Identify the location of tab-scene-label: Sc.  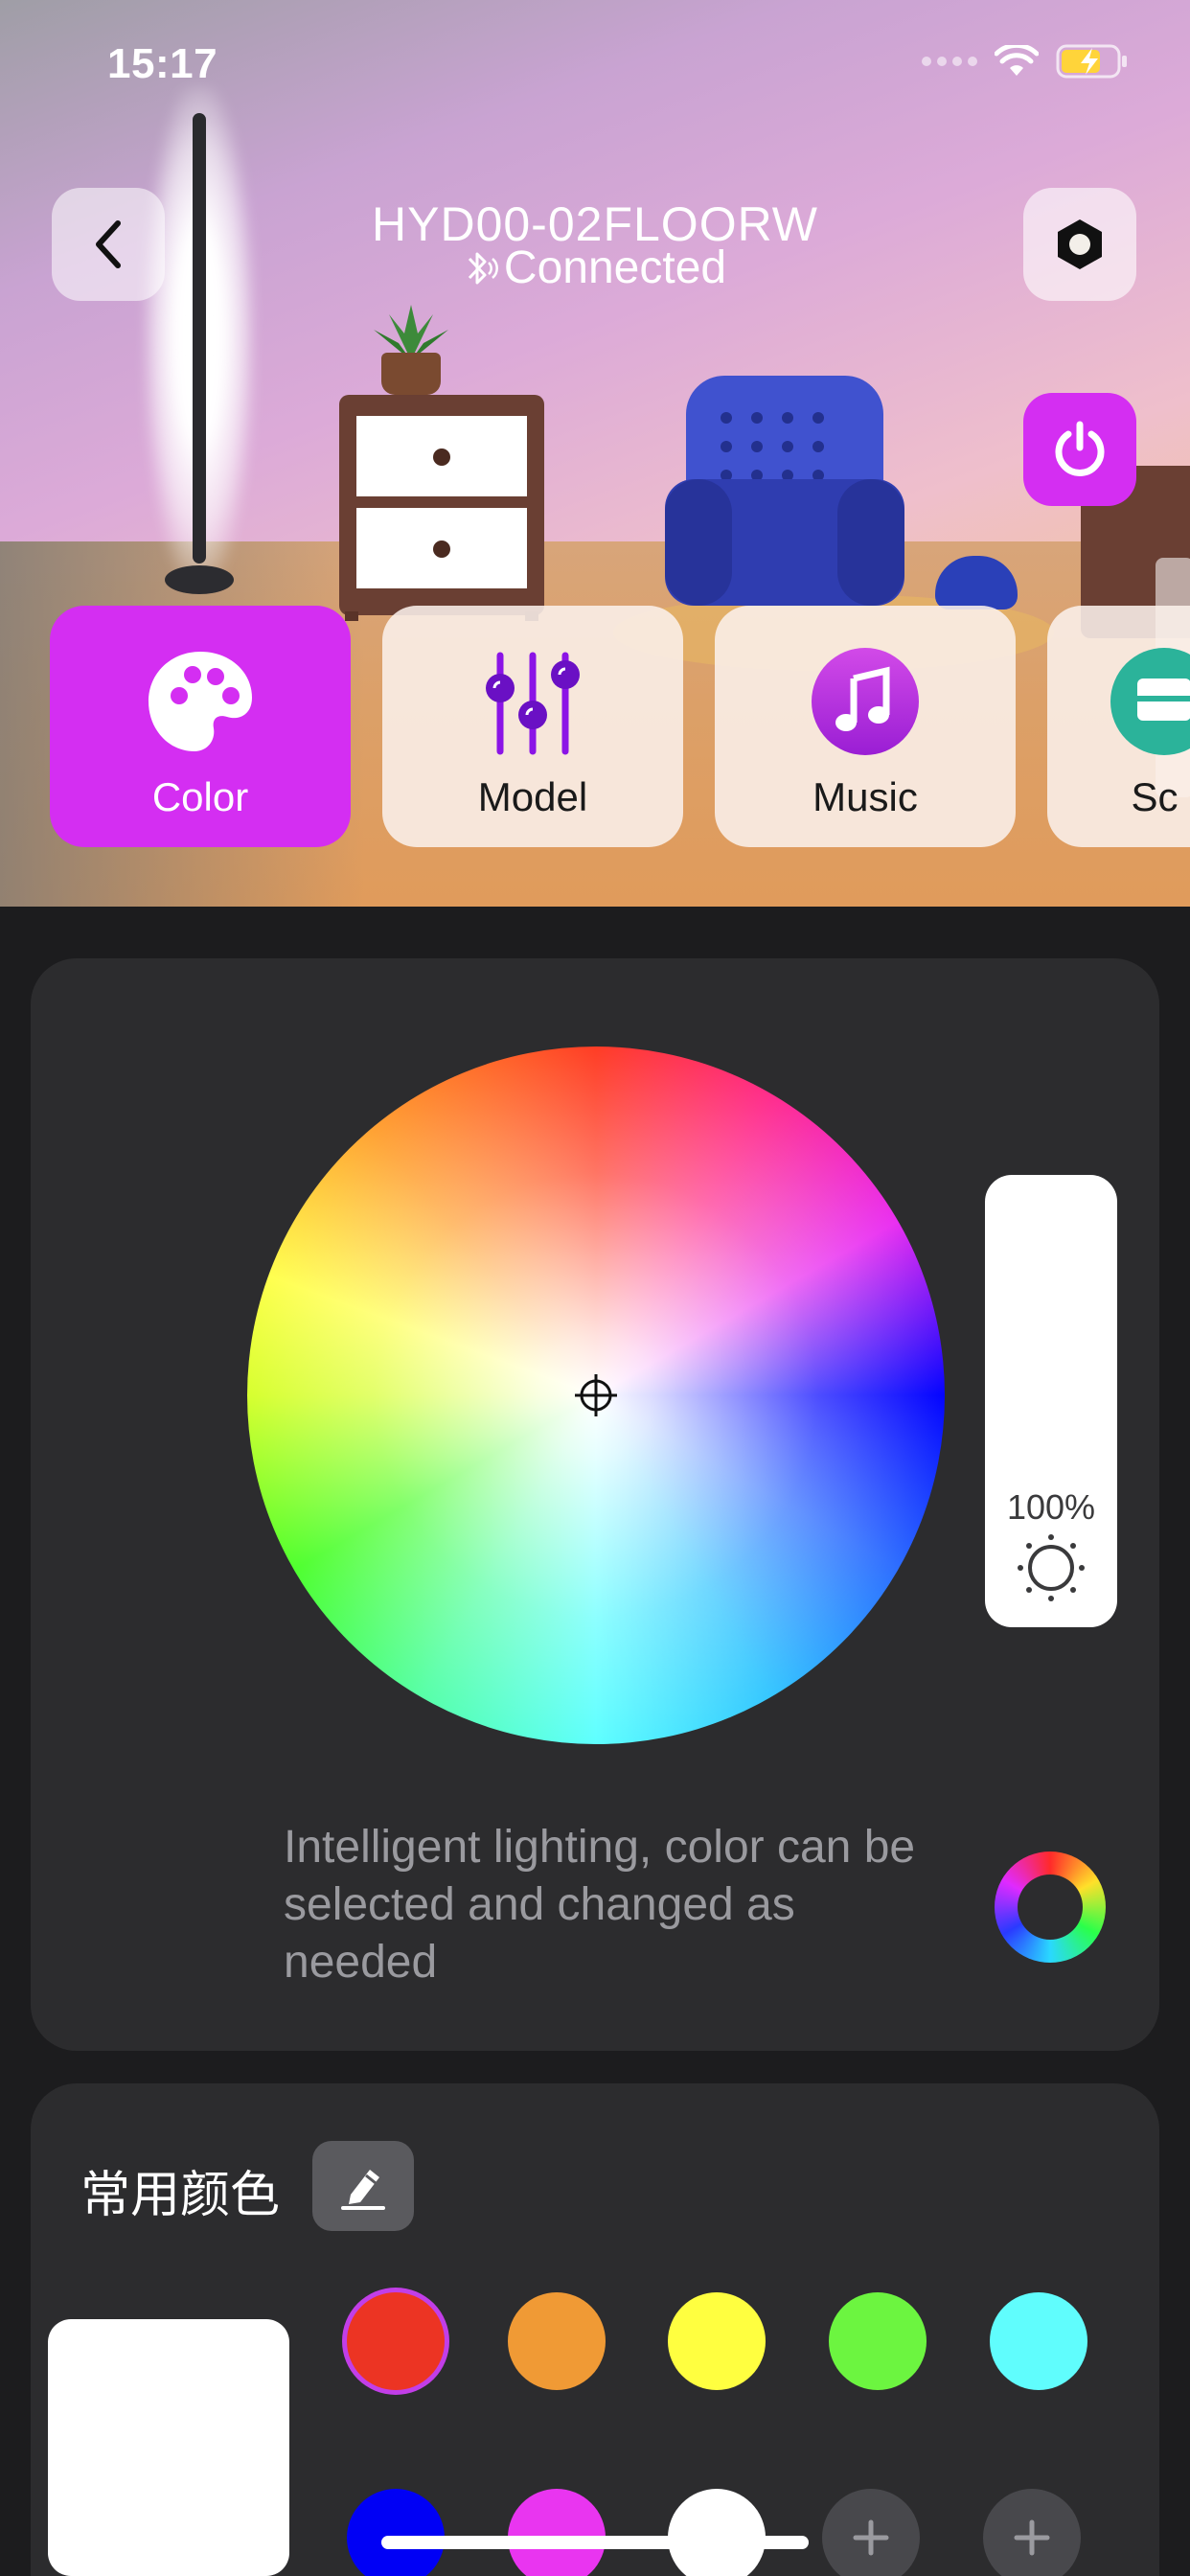
(1155, 796).